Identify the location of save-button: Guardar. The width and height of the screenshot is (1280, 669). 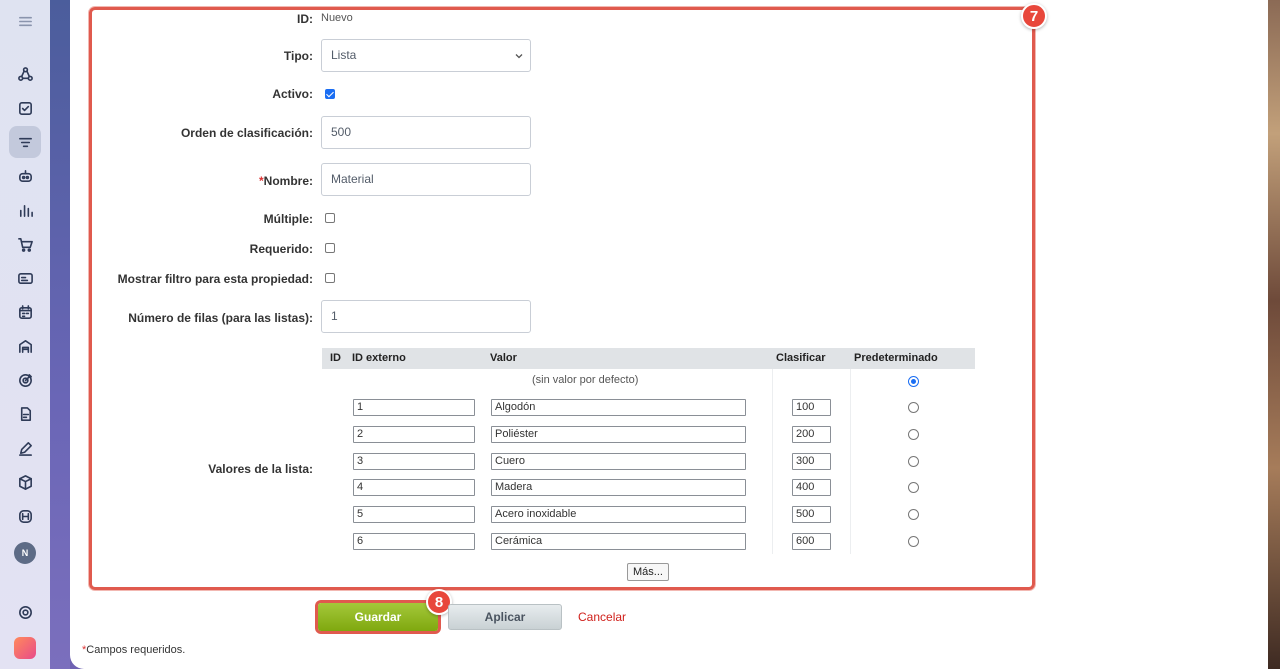
(378, 617).